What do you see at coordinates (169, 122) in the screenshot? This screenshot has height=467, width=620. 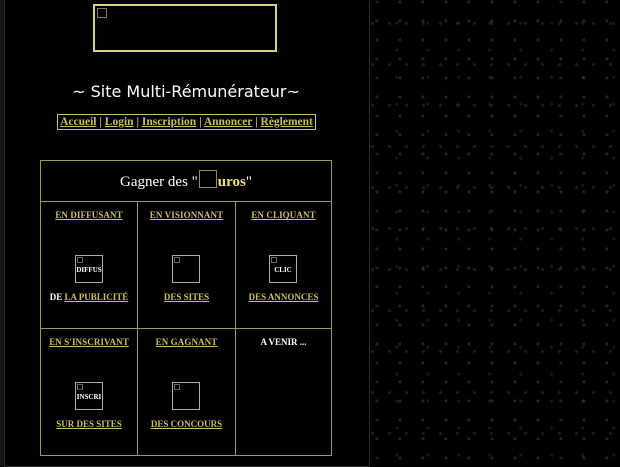 I see `nav-link-inscription: Inscription` at bounding box center [169, 122].